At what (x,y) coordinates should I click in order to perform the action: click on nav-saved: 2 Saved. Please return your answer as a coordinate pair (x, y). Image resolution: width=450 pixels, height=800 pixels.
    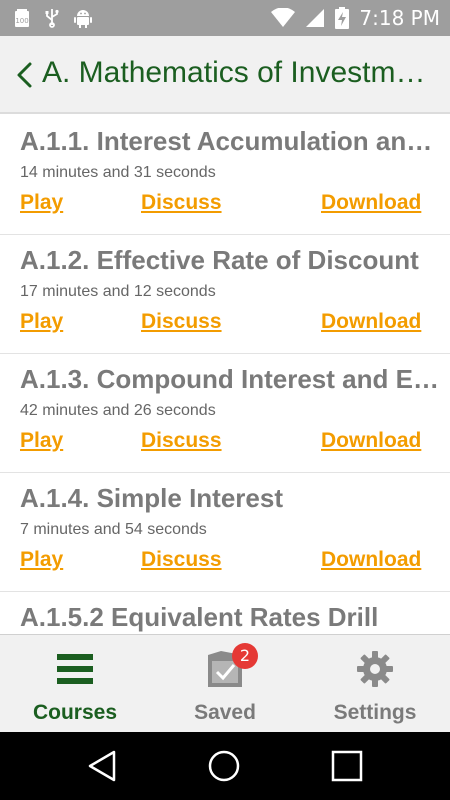
    Looking at the image, I should click on (225, 684).